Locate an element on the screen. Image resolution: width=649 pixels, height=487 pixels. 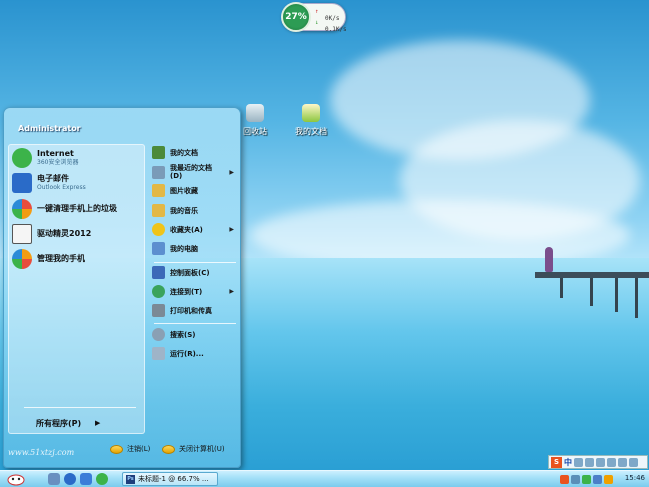
settings-icon is located at coordinates (633, 462).